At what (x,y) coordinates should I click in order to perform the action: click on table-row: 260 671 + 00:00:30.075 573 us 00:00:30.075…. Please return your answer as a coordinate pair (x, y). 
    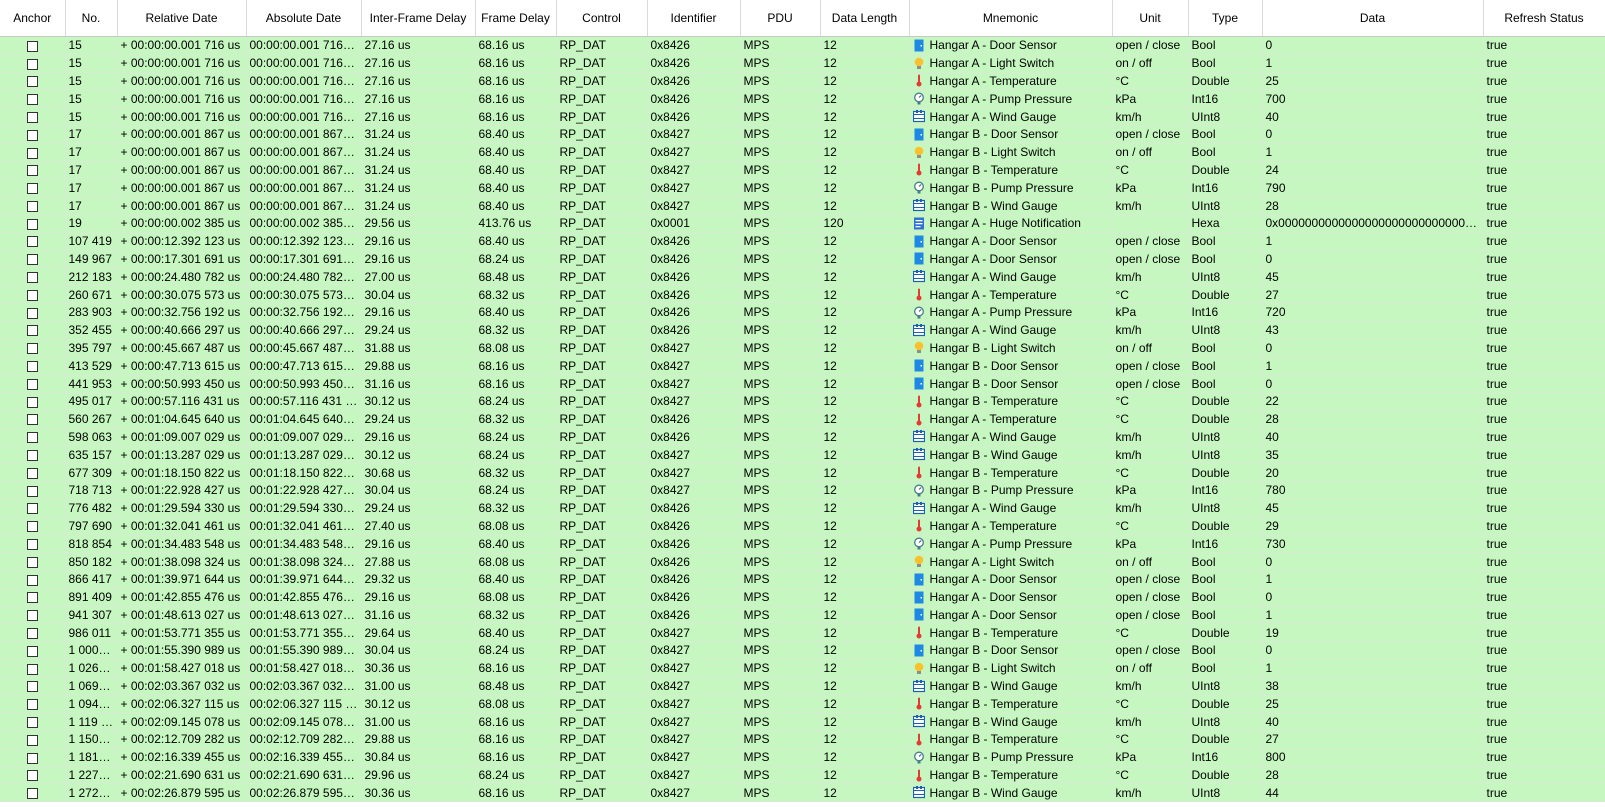
    Looking at the image, I should click on (802, 294).